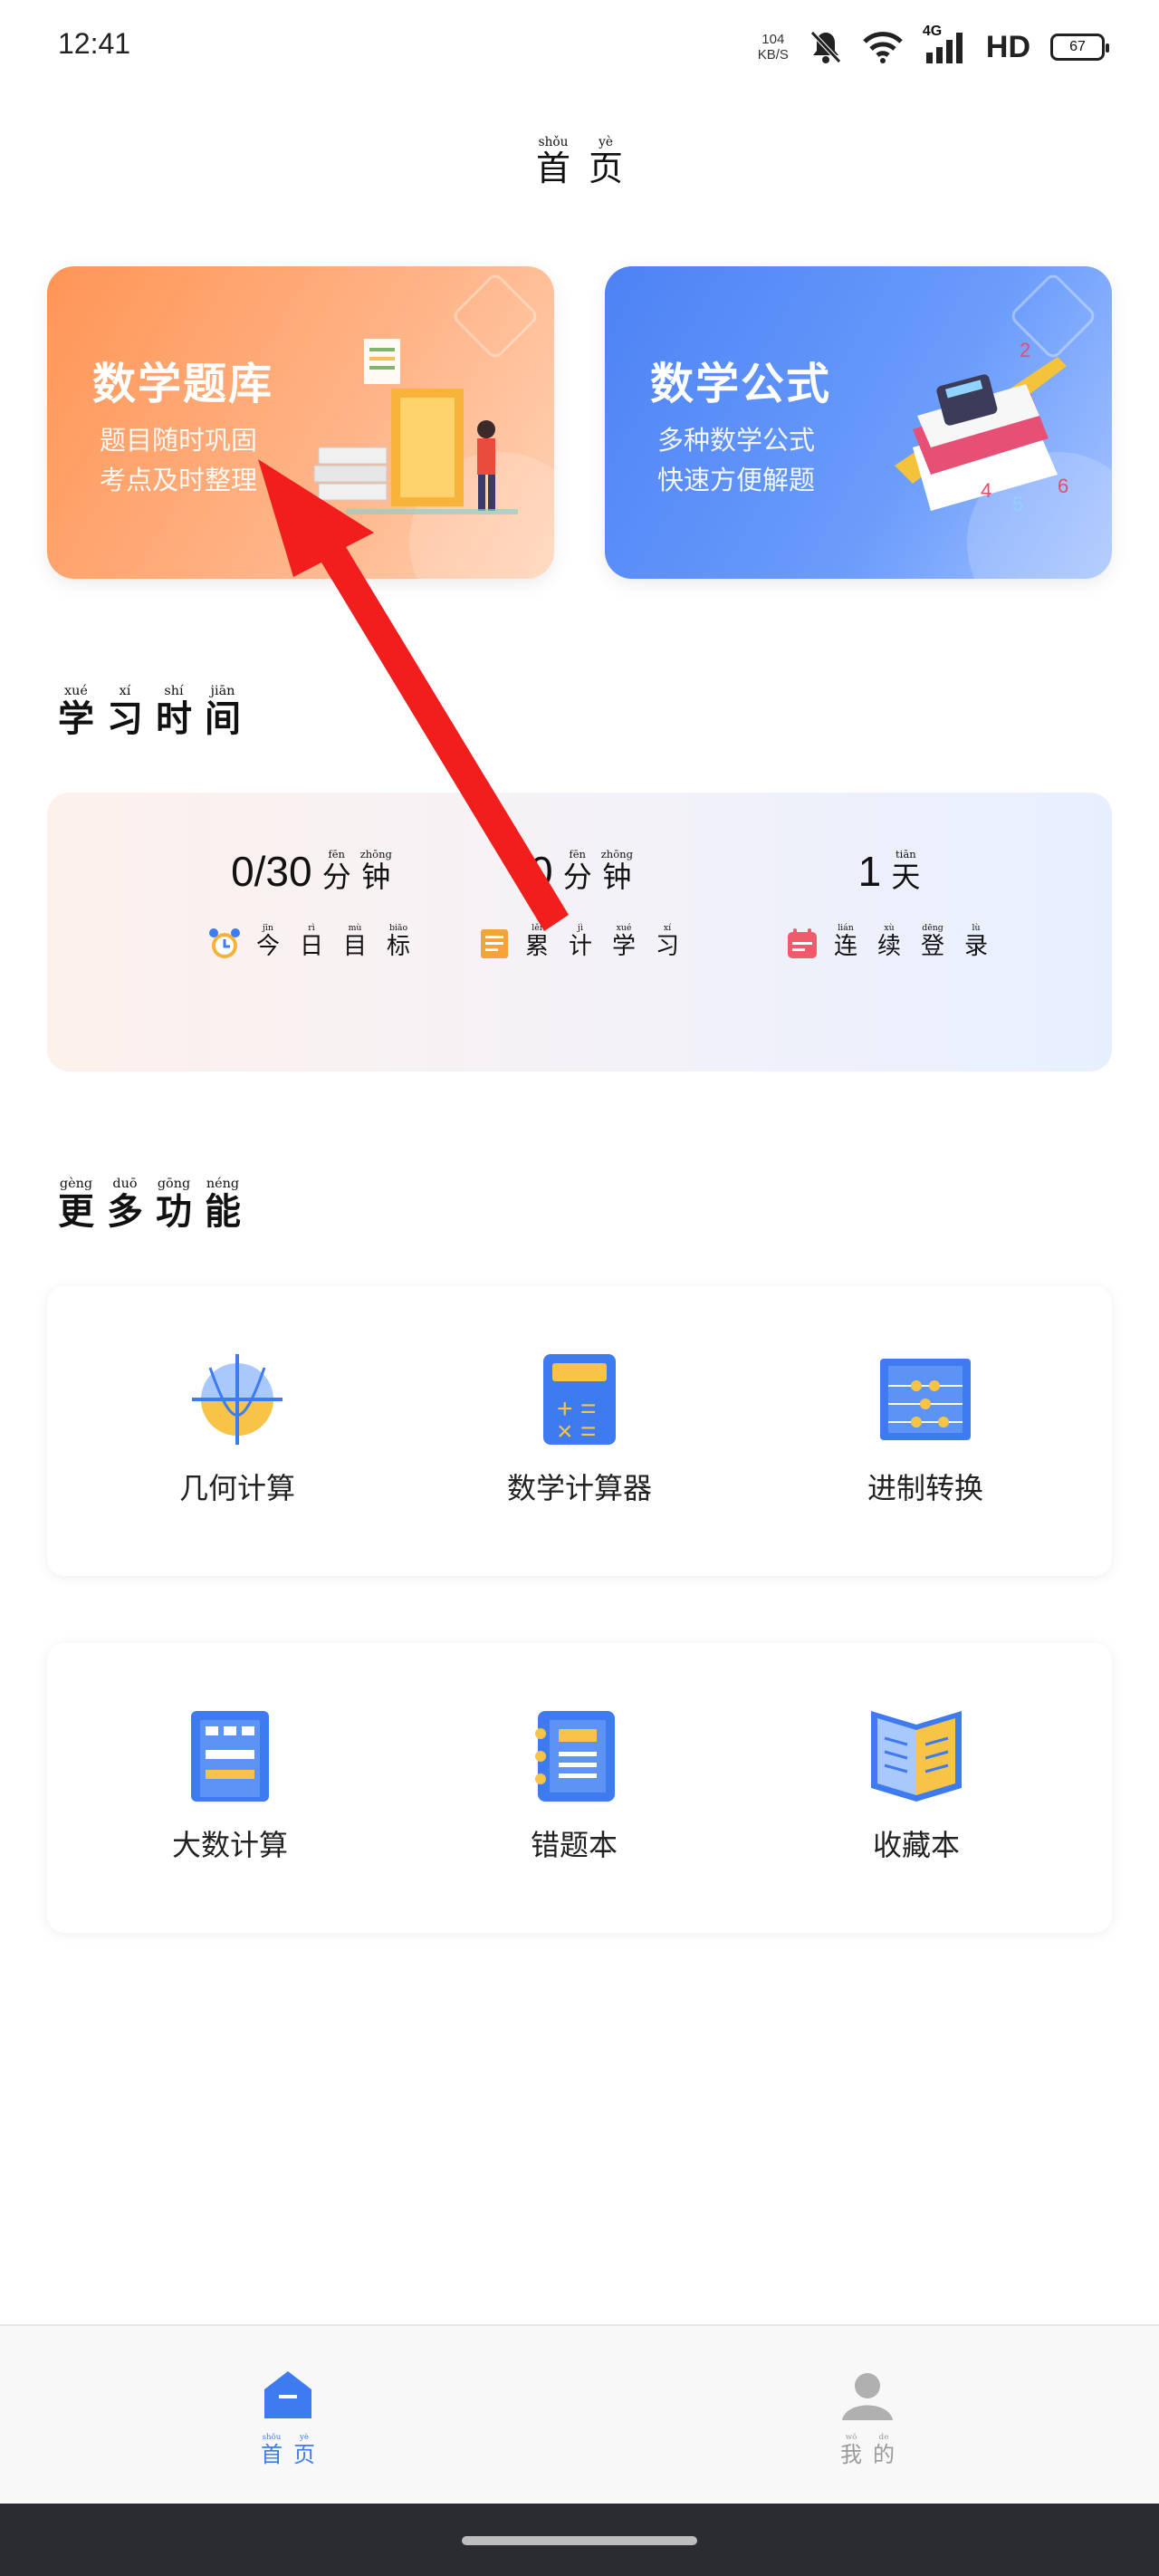  I want to click on math-calculator-button: + = × = 数学计算器, so click(579, 1428).